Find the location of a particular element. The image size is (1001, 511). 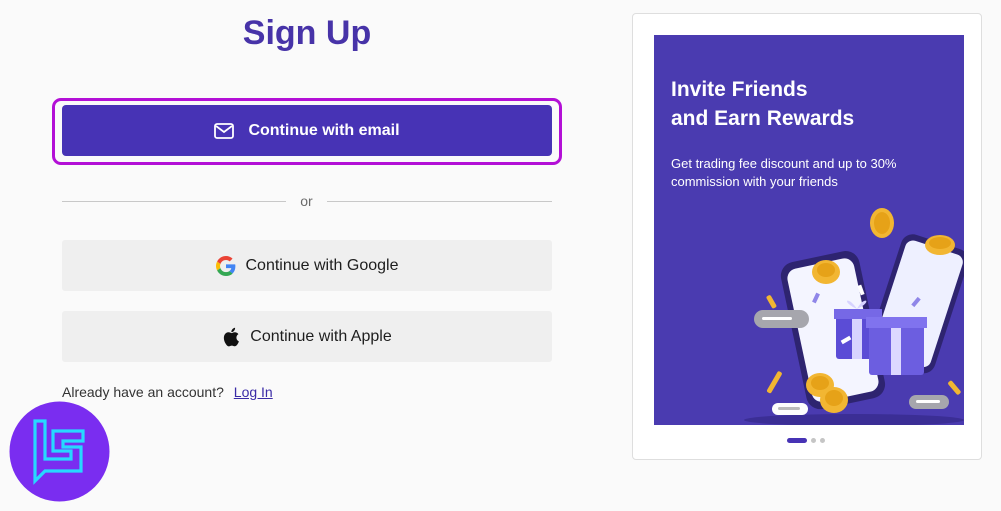

divider-label: or is located at coordinates (306, 201).